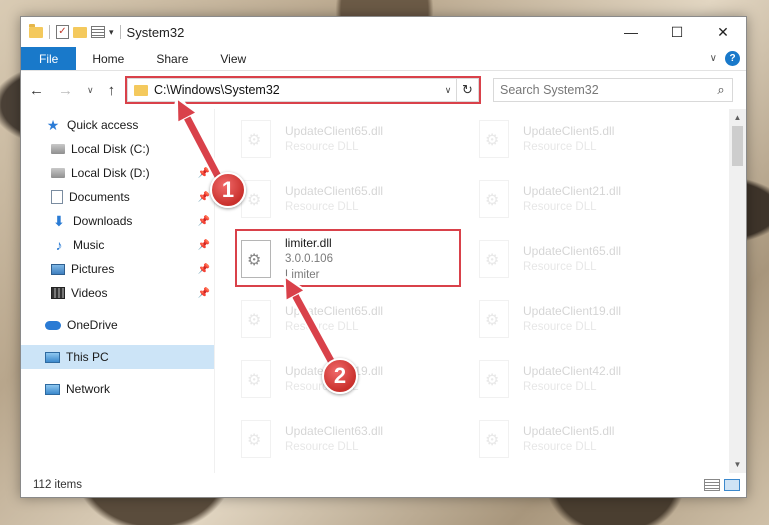 The image size is (769, 525). I want to click on sidebar-item-local-disk-c: Local Disk (C:), so click(117, 149).